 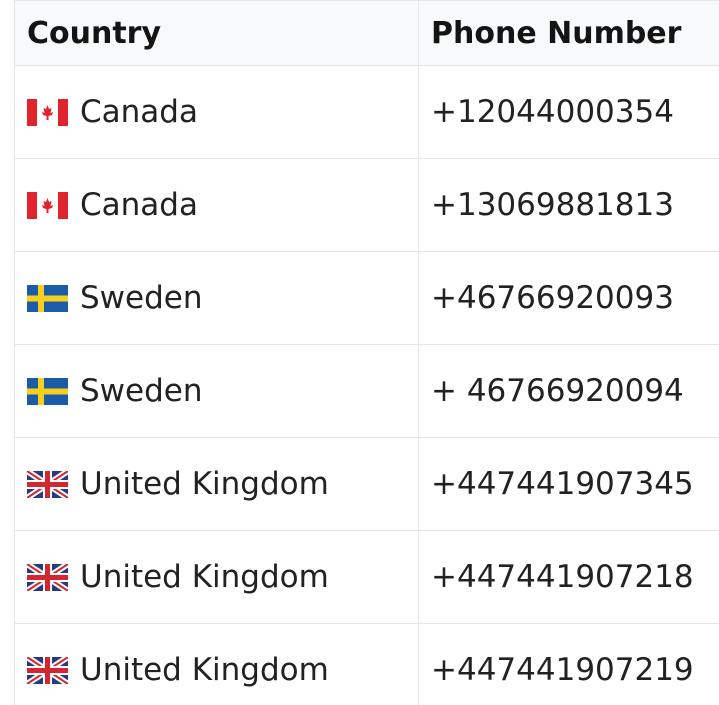 I want to click on phone-number-cell: +447441907219, so click(x=568, y=664).